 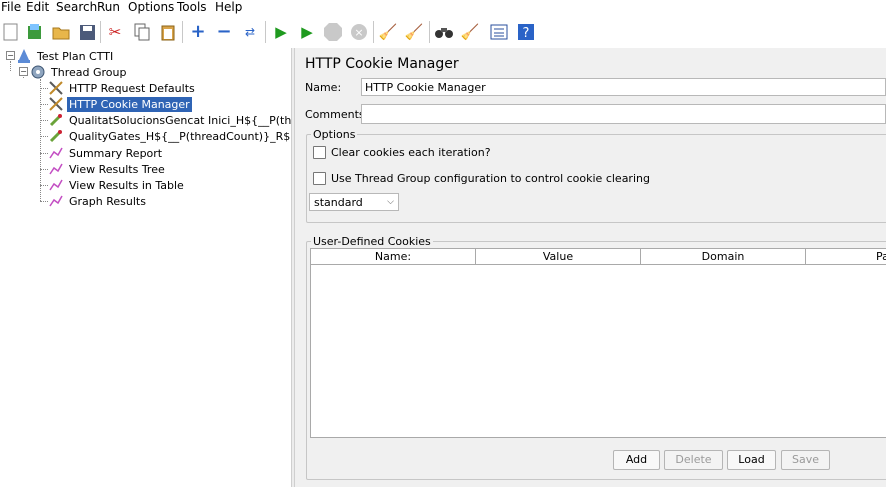 I want to click on tree-node-label: HTTP Request Defaults, so click(x=132, y=88).